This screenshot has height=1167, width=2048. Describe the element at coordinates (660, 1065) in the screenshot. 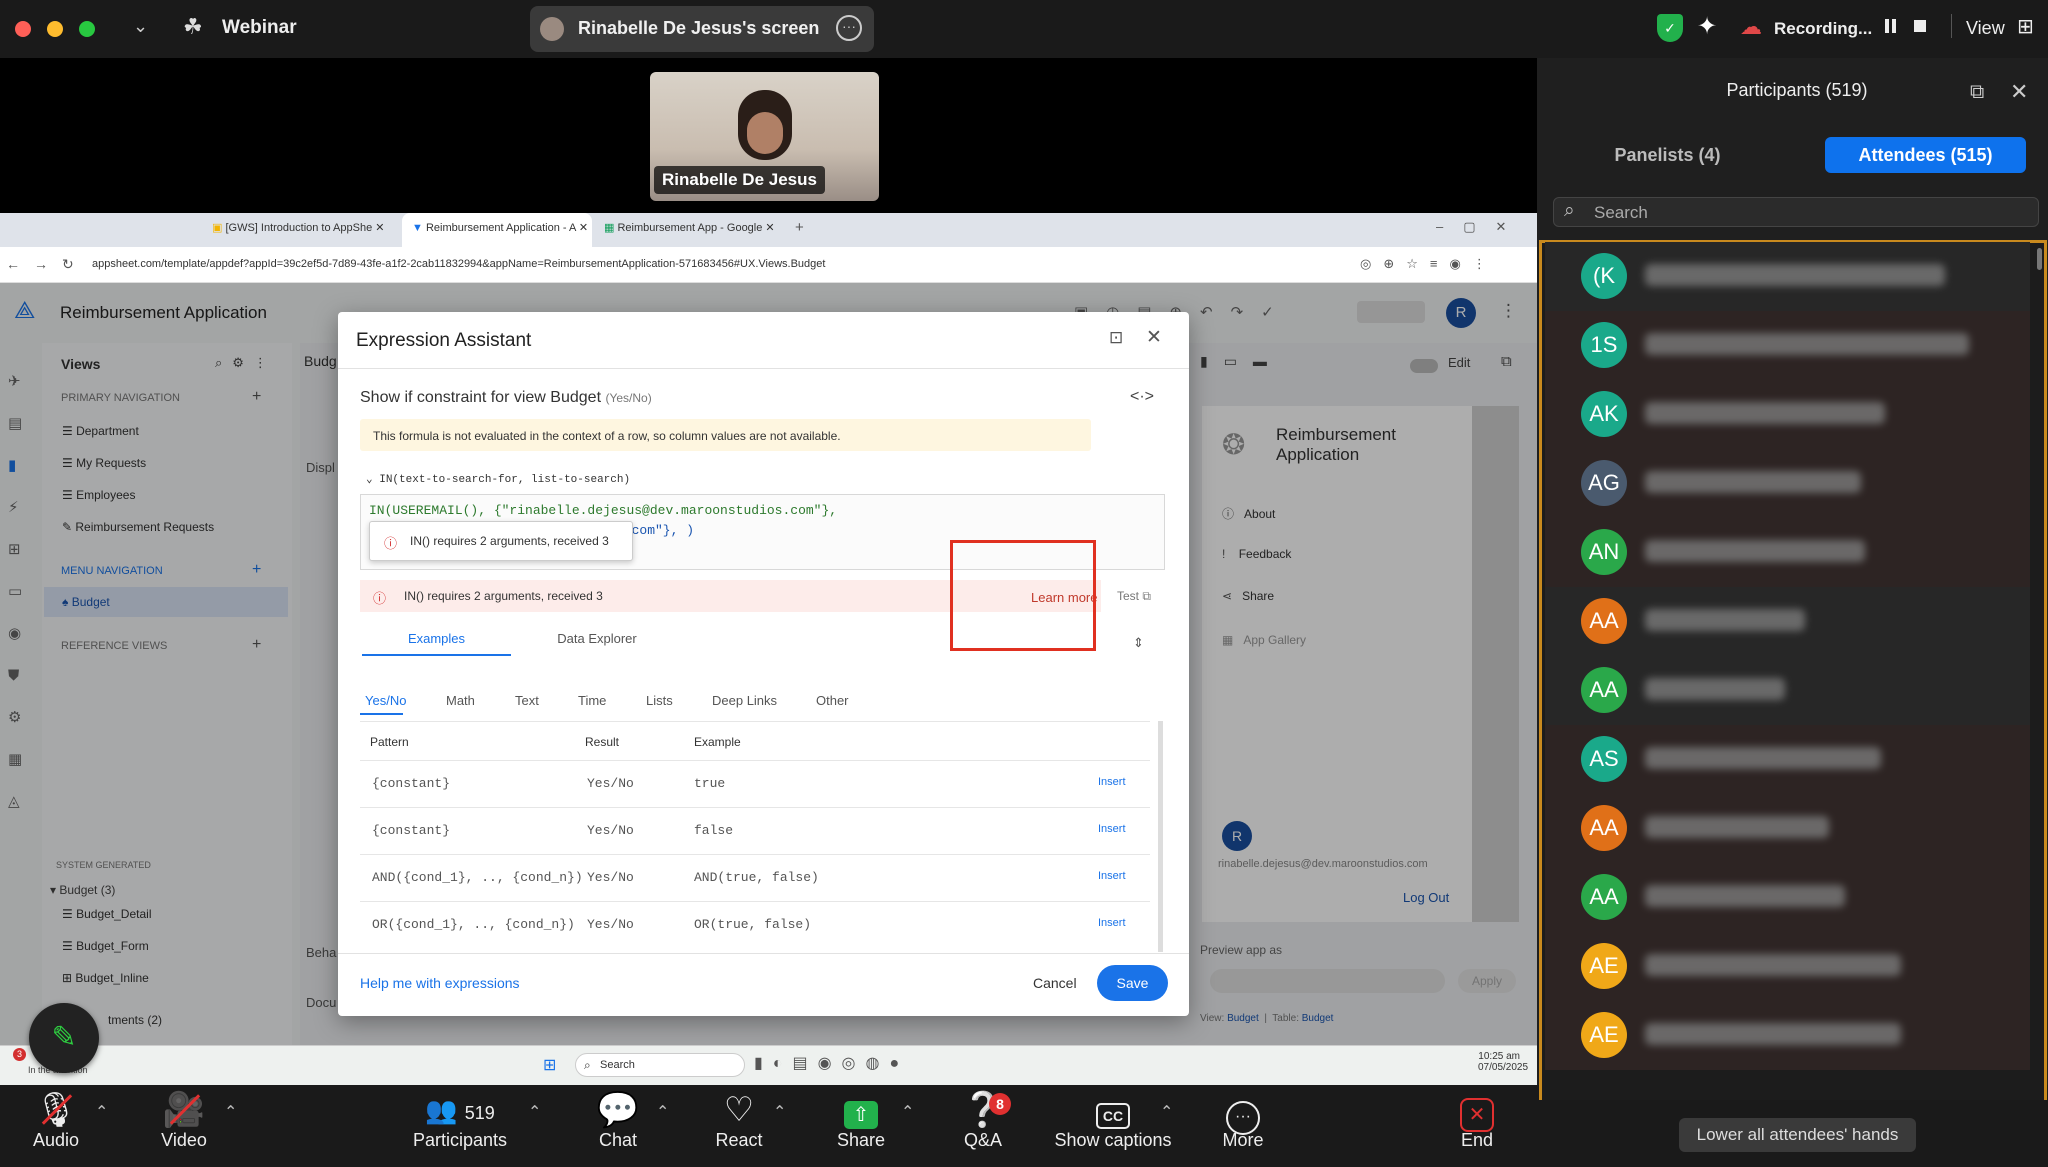

I see `taskbar-search: ⌕ Search` at that location.